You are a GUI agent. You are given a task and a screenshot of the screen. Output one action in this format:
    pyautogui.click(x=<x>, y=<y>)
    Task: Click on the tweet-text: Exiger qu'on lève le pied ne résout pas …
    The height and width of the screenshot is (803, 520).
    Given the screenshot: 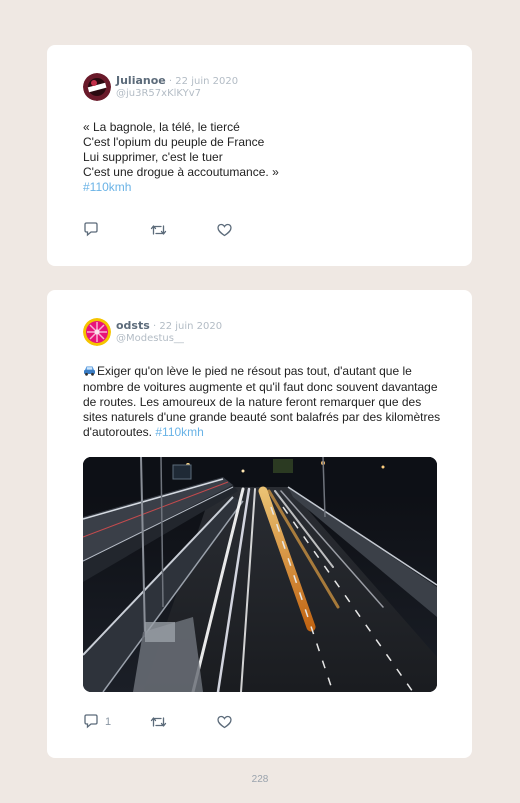 What is the action you would take?
    pyautogui.click(x=262, y=401)
    